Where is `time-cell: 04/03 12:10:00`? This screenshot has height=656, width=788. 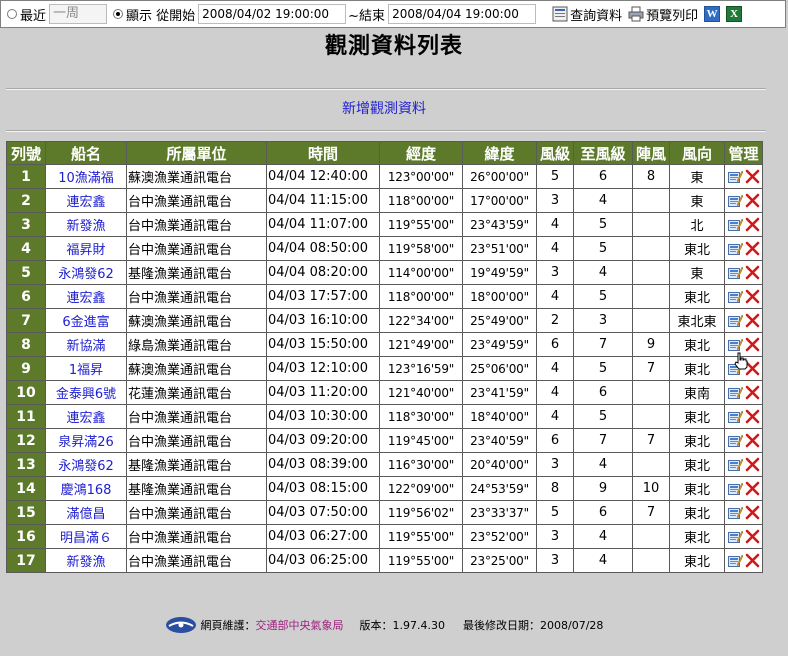
time-cell: 04/03 12:10:00 is located at coordinates (323, 368).